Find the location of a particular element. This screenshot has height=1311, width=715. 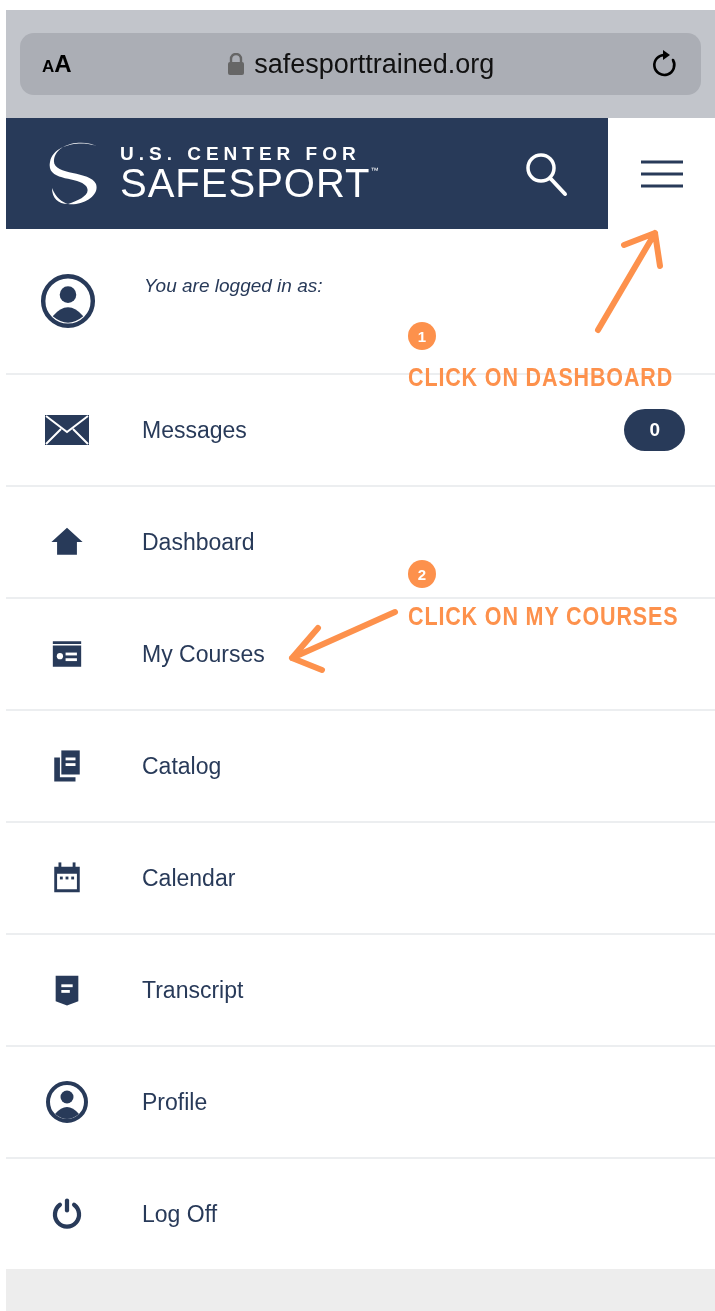

step-number: 1 is located at coordinates (422, 336).